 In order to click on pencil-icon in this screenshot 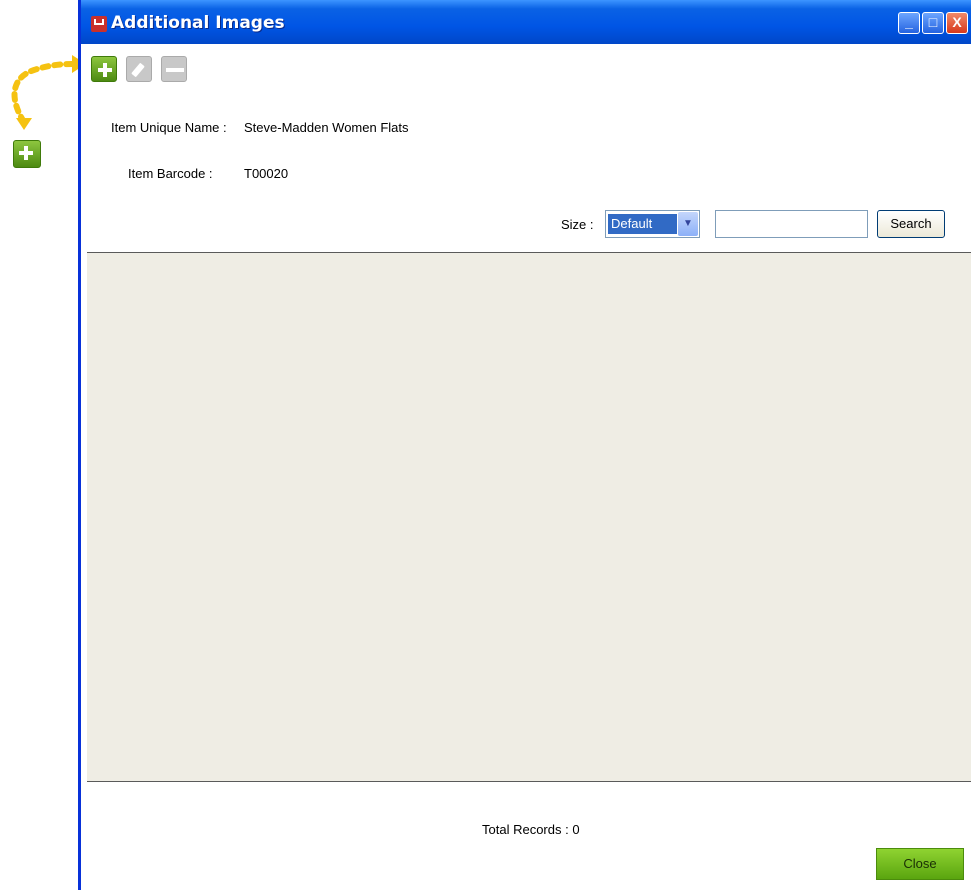, I will do `click(138, 70)`.